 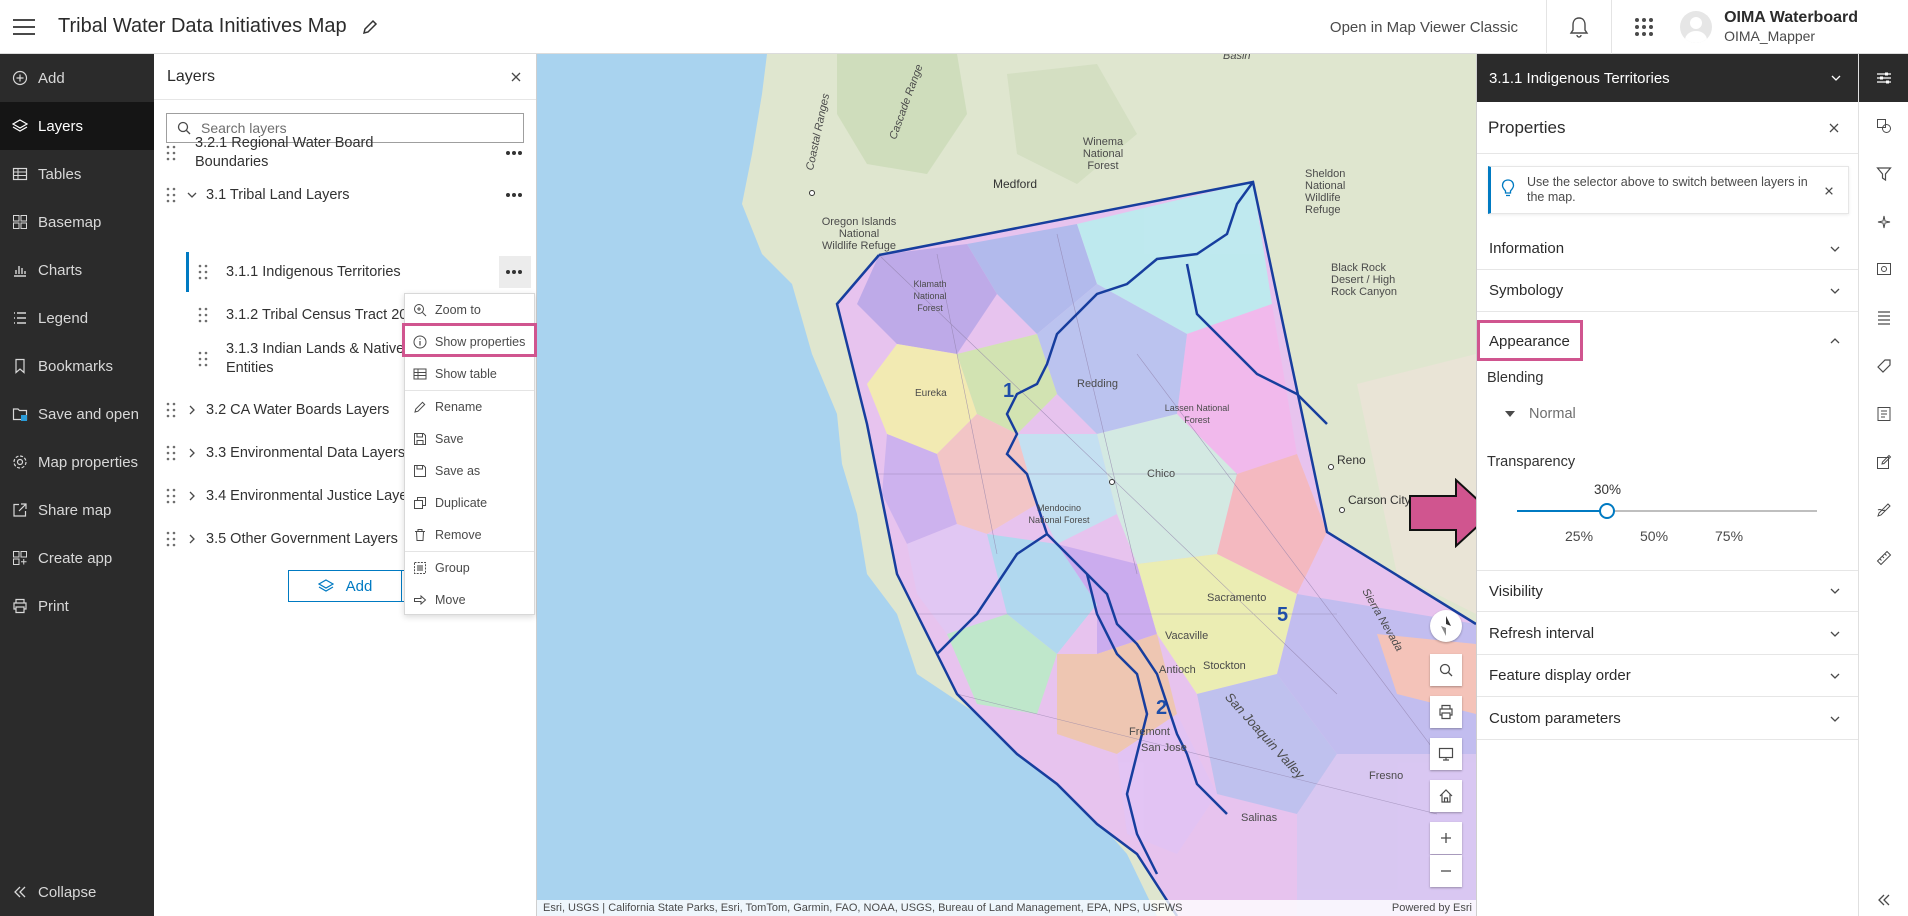 What do you see at coordinates (77, 318) in the screenshot?
I see `nav-legend: Legend` at bounding box center [77, 318].